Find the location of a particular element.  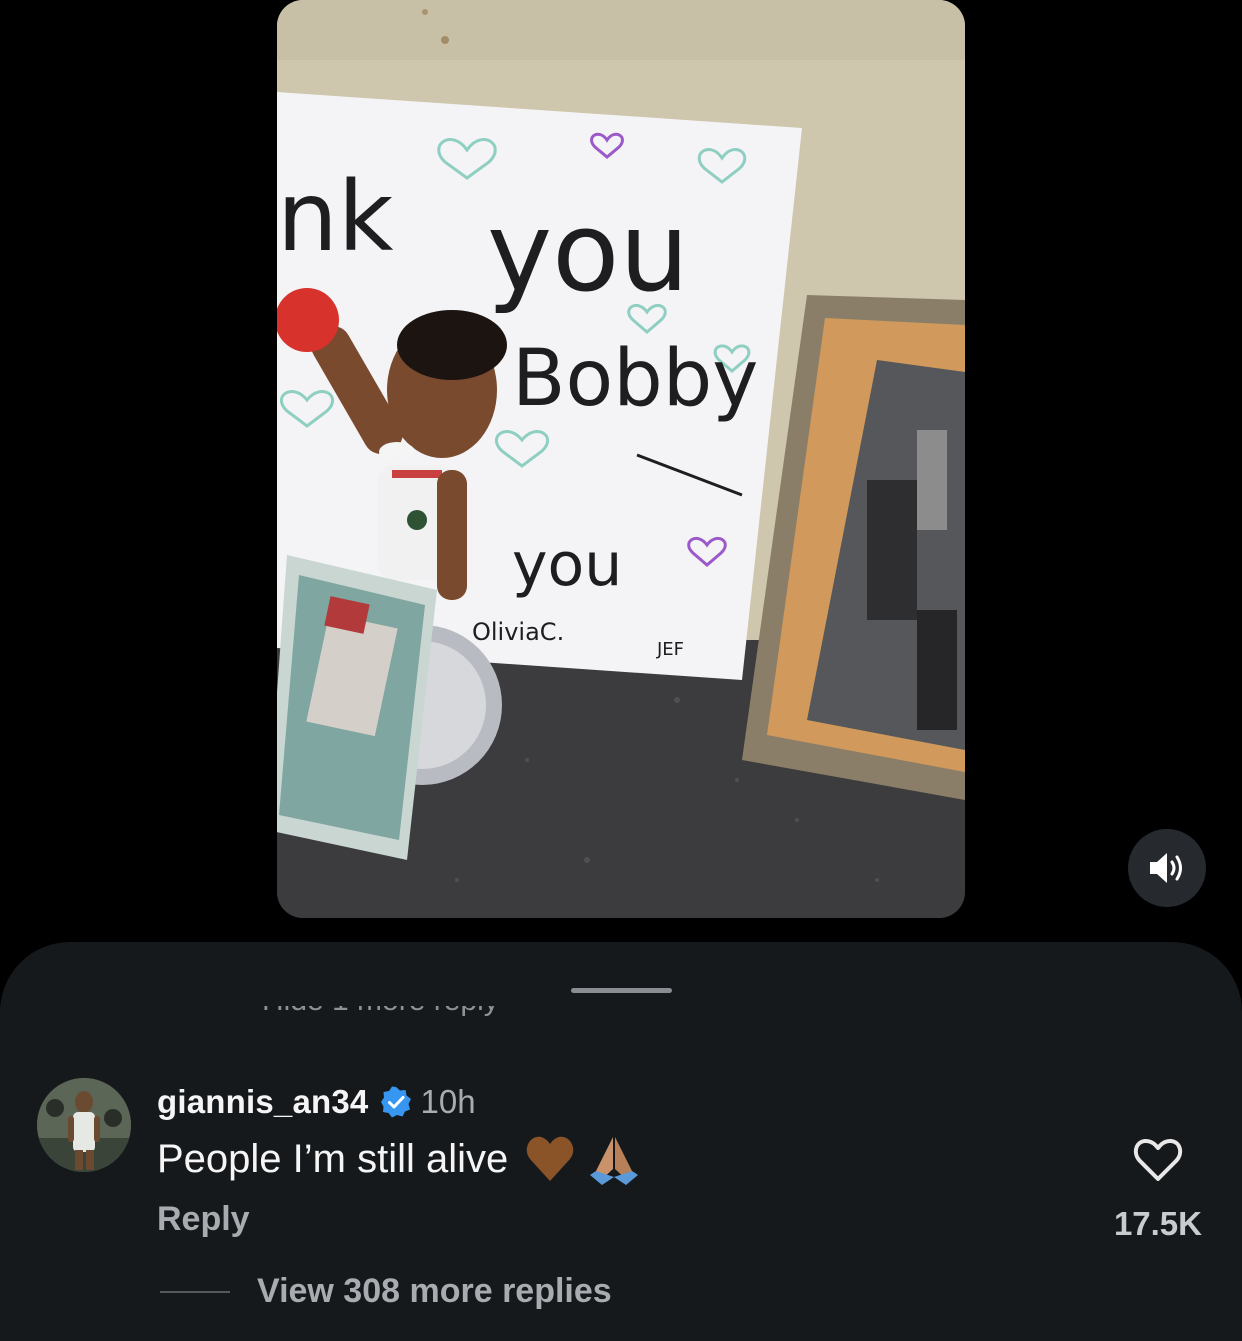

sign-line-1: nk is located at coordinates (335, 217).